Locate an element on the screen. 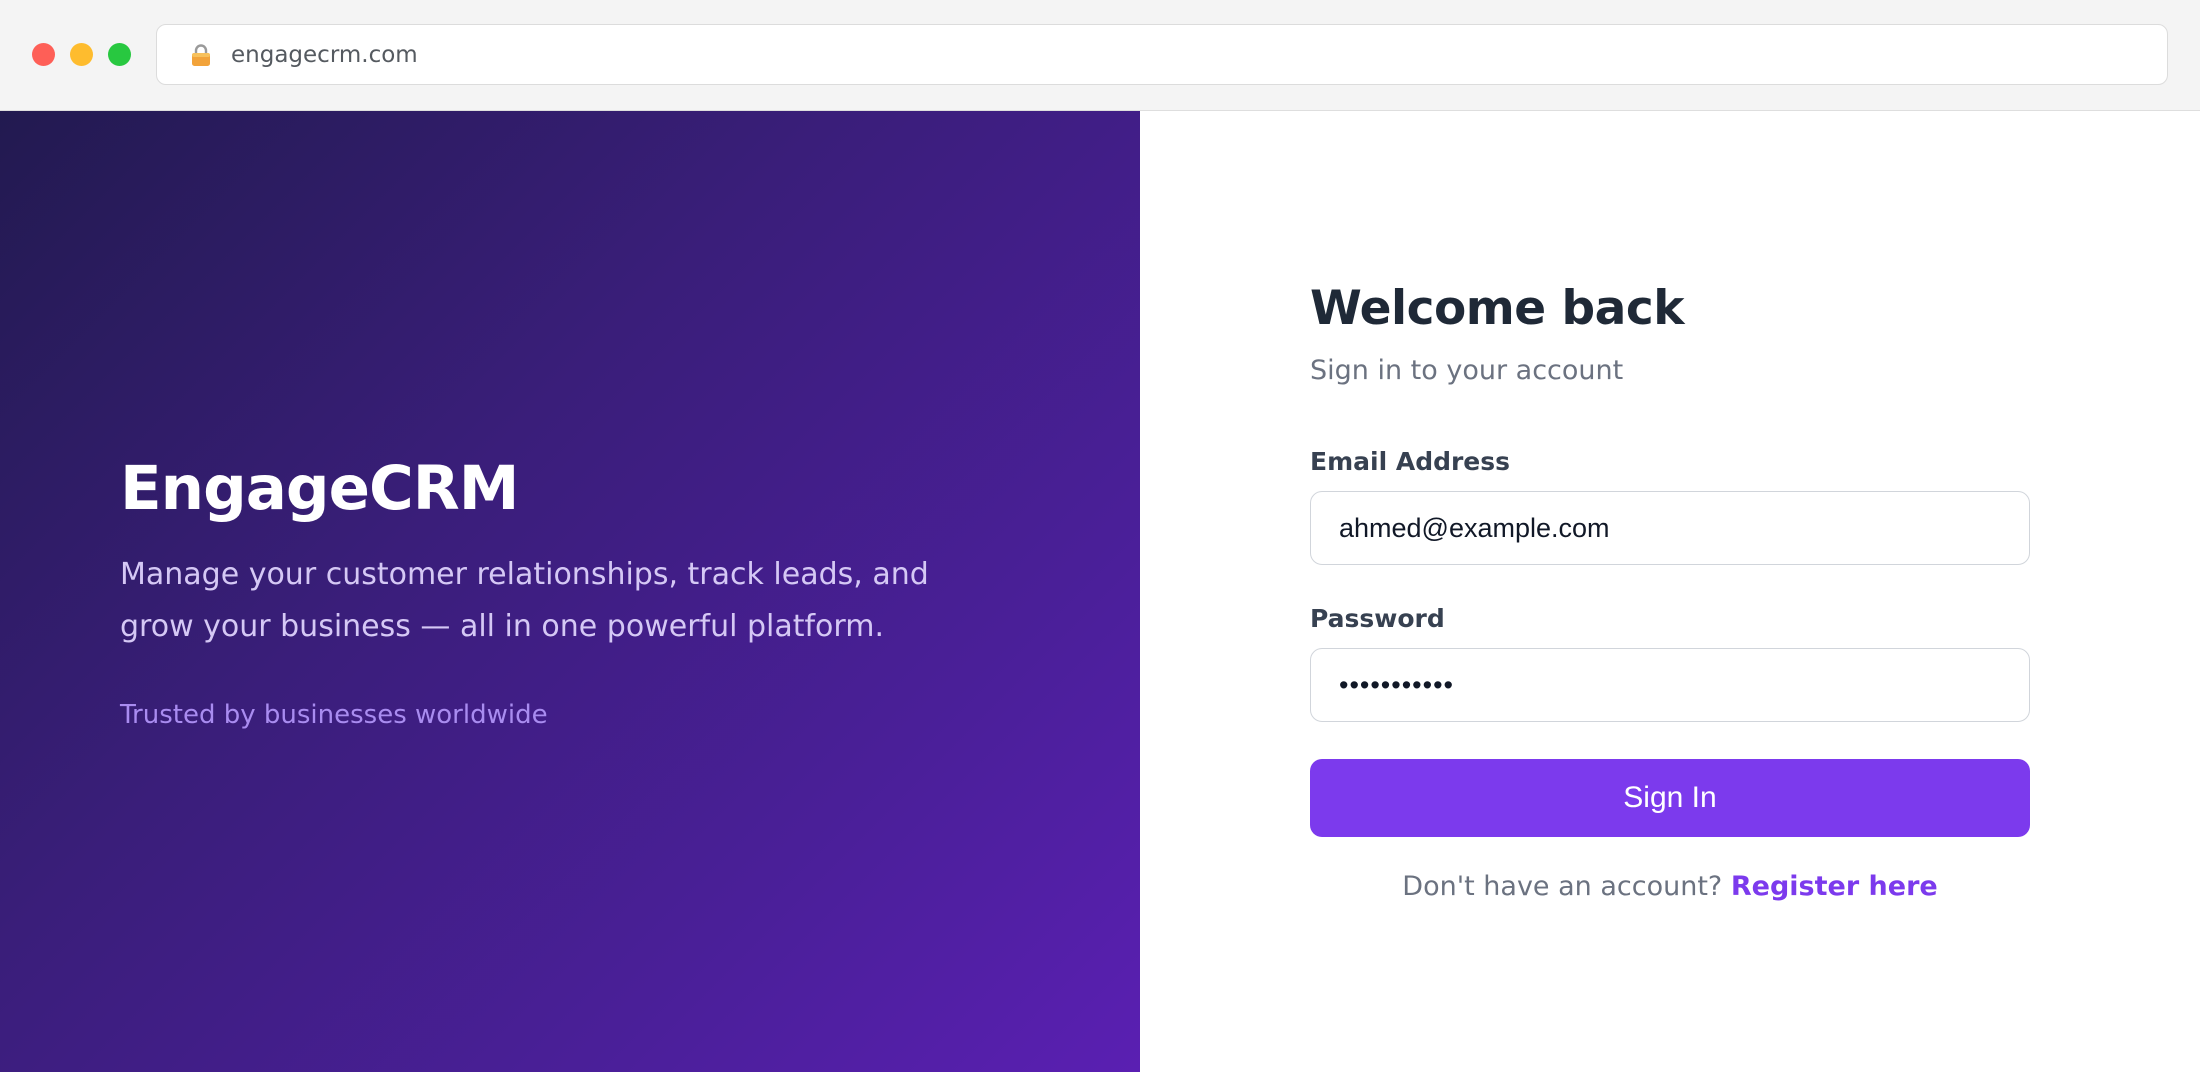 This screenshot has width=2200, height=1072. close-window-button is located at coordinates (43, 54).